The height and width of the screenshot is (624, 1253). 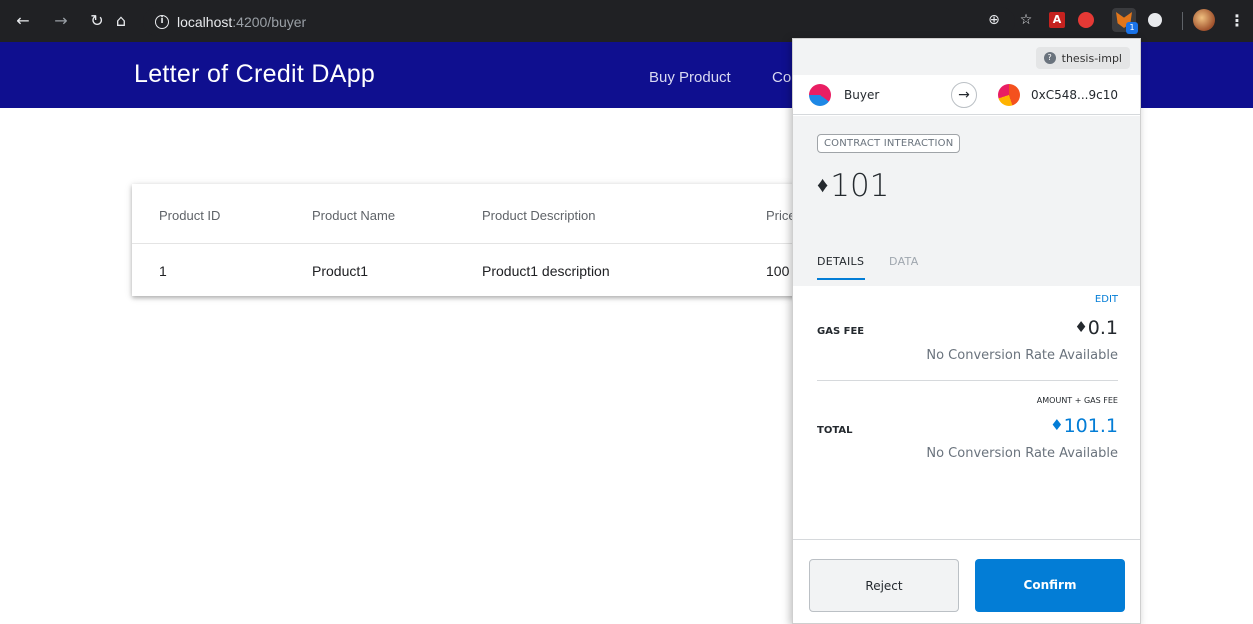 What do you see at coordinates (1077, 400) in the screenshot?
I see `total-hint: AMOUNT + GAS FEE` at bounding box center [1077, 400].